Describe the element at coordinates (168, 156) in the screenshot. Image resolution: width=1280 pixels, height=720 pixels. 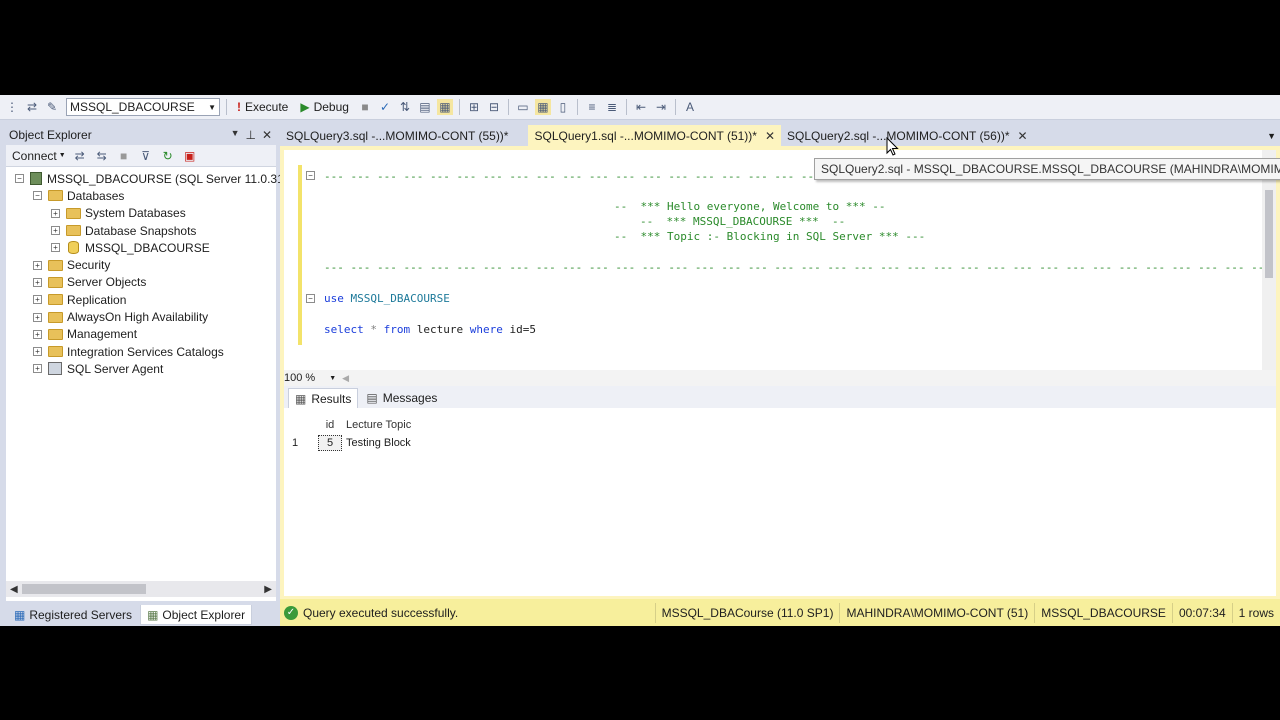
I see `refresh-icon: ↻` at that location.